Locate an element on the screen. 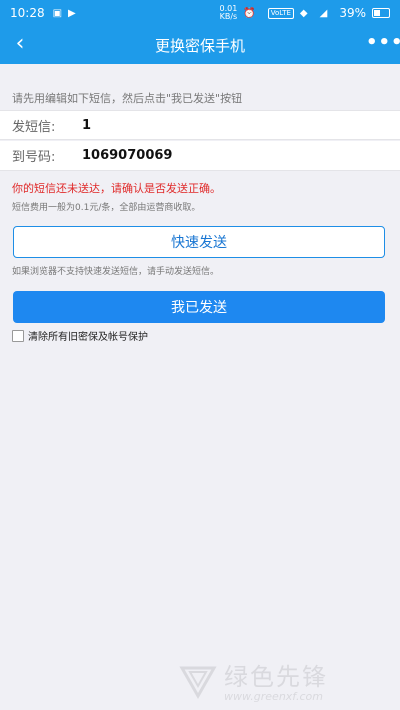  watermark-url: www.greenxf.com is located at coordinates (273, 696).